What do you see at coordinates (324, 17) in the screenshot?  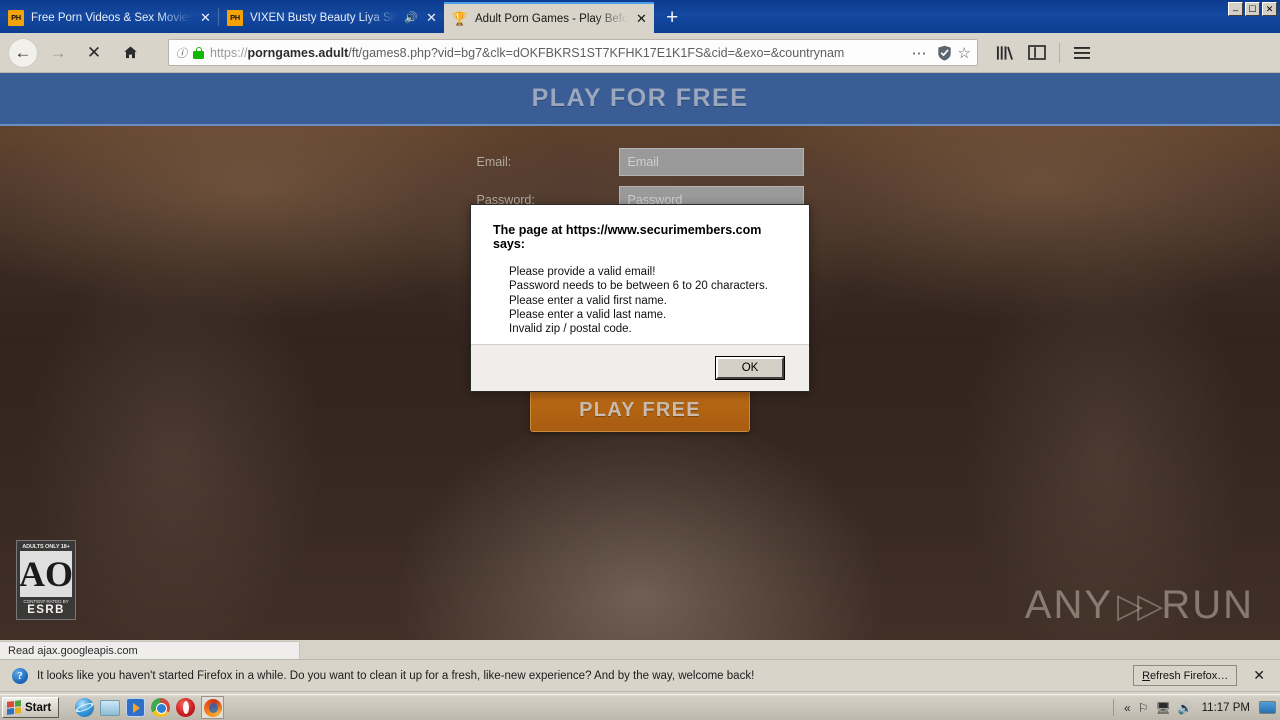 I see `tab-title: VIXEN Busty Beauty Liya Silver` at bounding box center [324, 17].